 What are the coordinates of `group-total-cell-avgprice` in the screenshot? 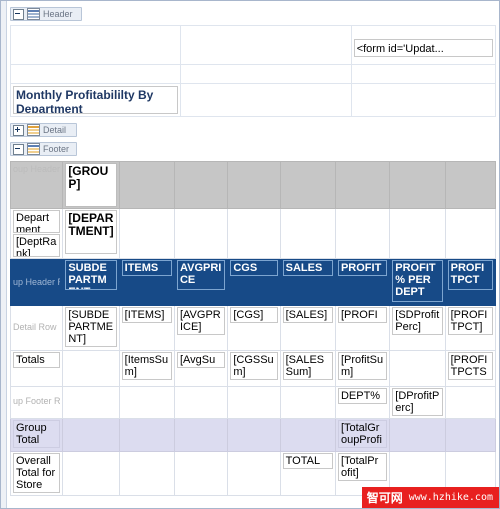 It's located at (201, 435).